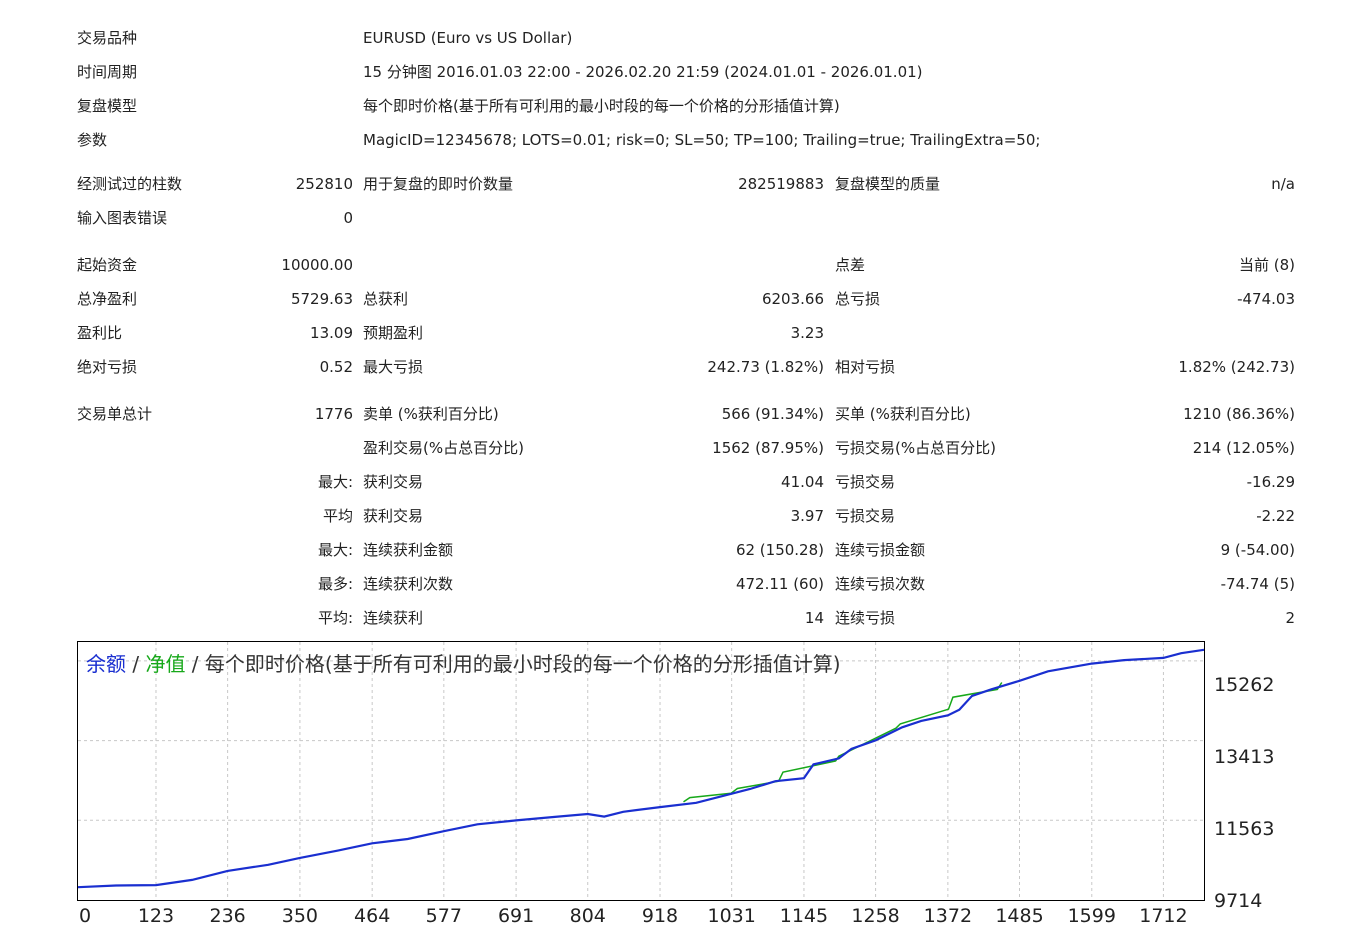  I want to click on average-profit-label: 获利交易, so click(393, 516).